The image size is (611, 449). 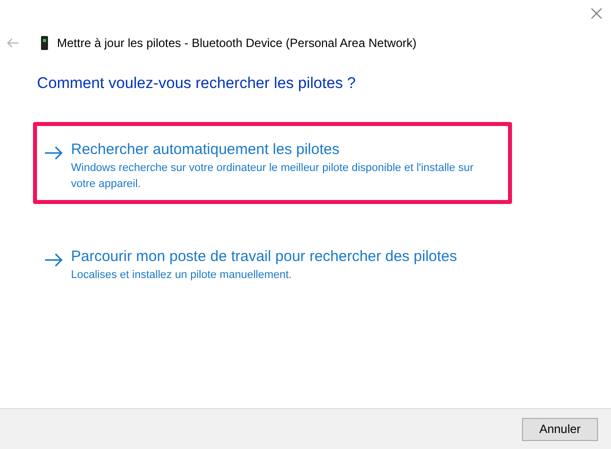 What do you see at coordinates (596, 13) in the screenshot?
I see `close-icon` at bounding box center [596, 13].